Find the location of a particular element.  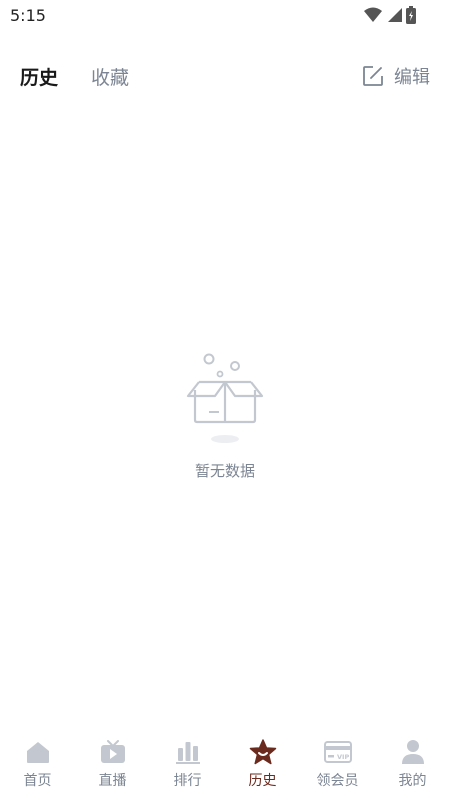

tv-icon is located at coordinates (112, 751).